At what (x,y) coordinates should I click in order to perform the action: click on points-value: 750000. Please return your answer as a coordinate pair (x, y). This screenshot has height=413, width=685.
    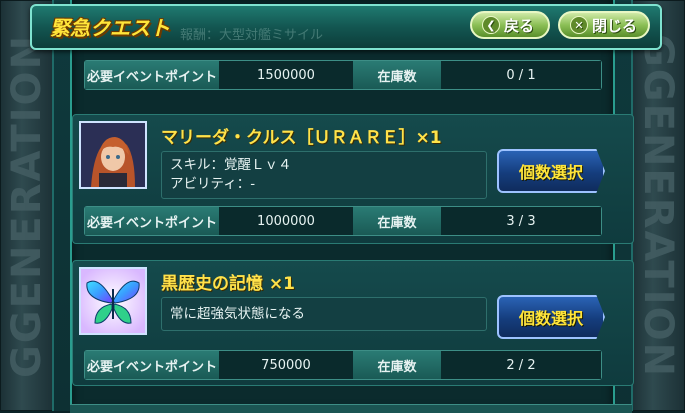
    Looking at the image, I should click on (286, 365).